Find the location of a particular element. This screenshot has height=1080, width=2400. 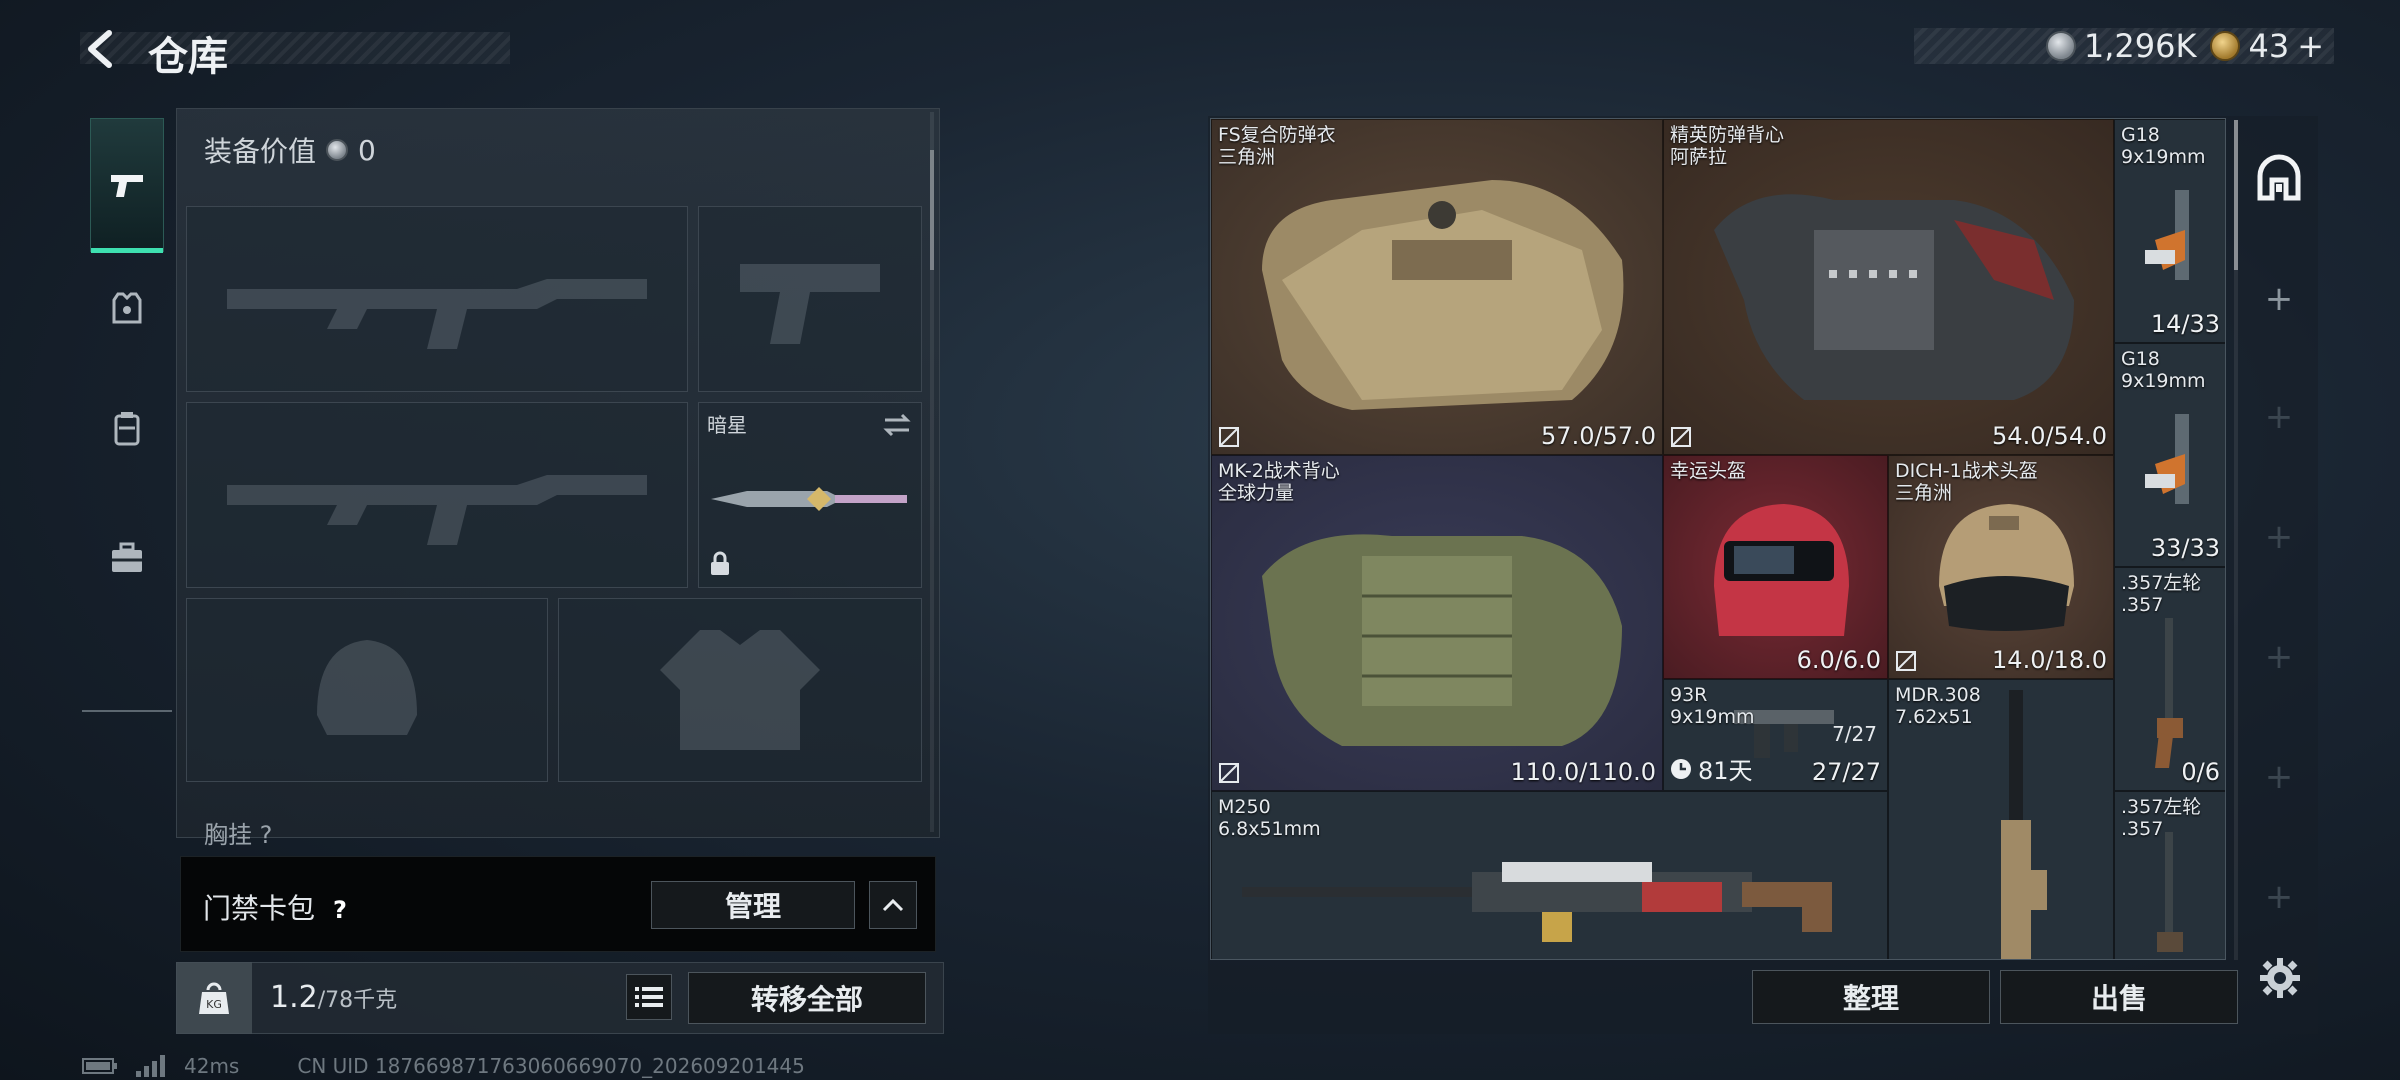

item-durability: 6.0/6.0 is located at coordinates (1838, 660).